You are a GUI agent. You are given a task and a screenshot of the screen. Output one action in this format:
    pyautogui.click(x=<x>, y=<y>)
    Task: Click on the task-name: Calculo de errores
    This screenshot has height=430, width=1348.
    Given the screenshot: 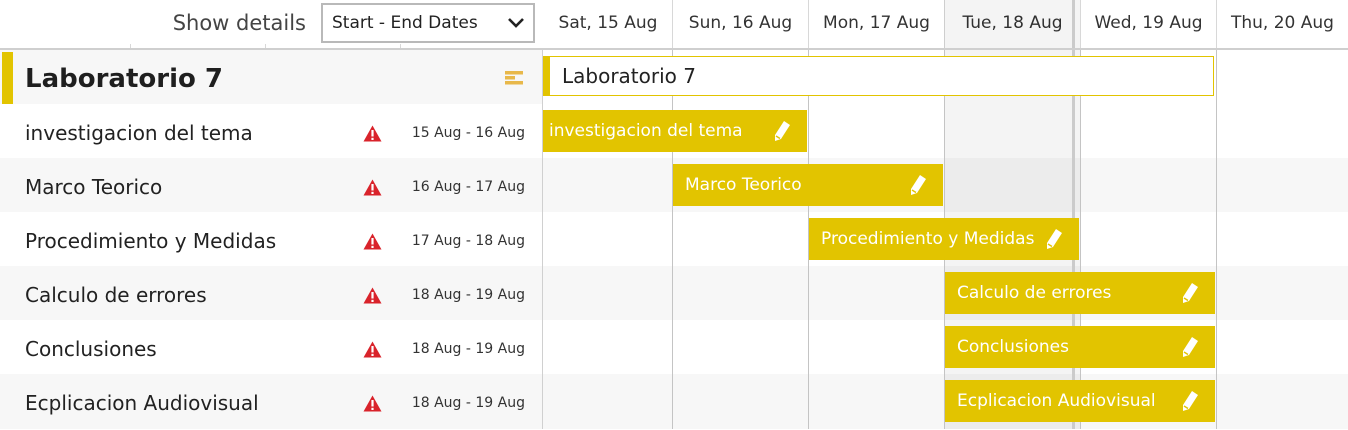 What is the action you would take?
    pyautogui.click(x=116, y=295)
    